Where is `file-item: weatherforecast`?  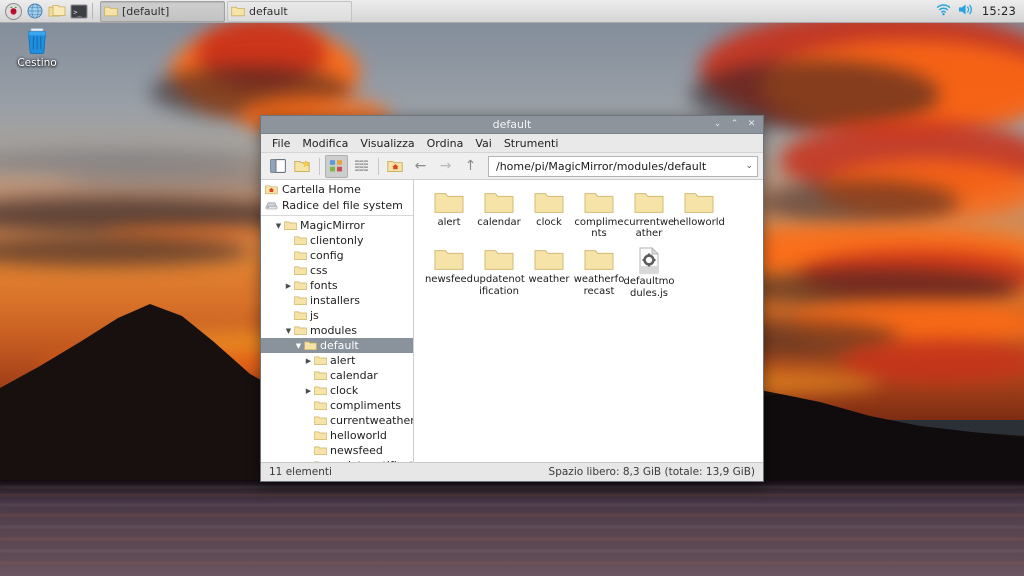 file-item: weatherforecast is located at coordinates (599, 271).